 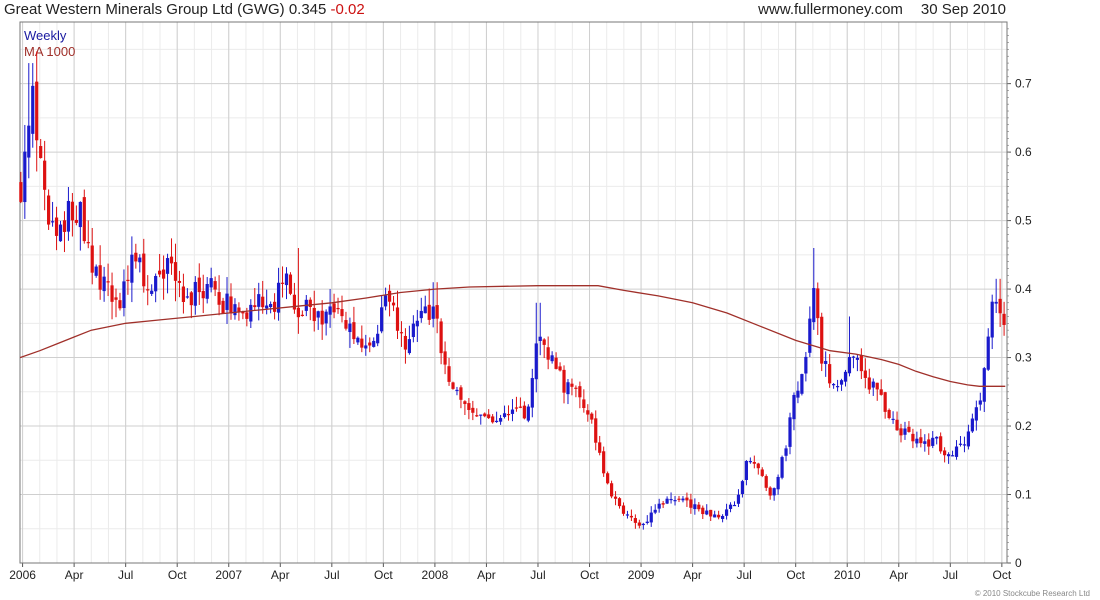 What do you see at coordinates (1023, 84) in the screenshot?
I see `y-tick-label: 0.7` at bounding box center [1023, 84].